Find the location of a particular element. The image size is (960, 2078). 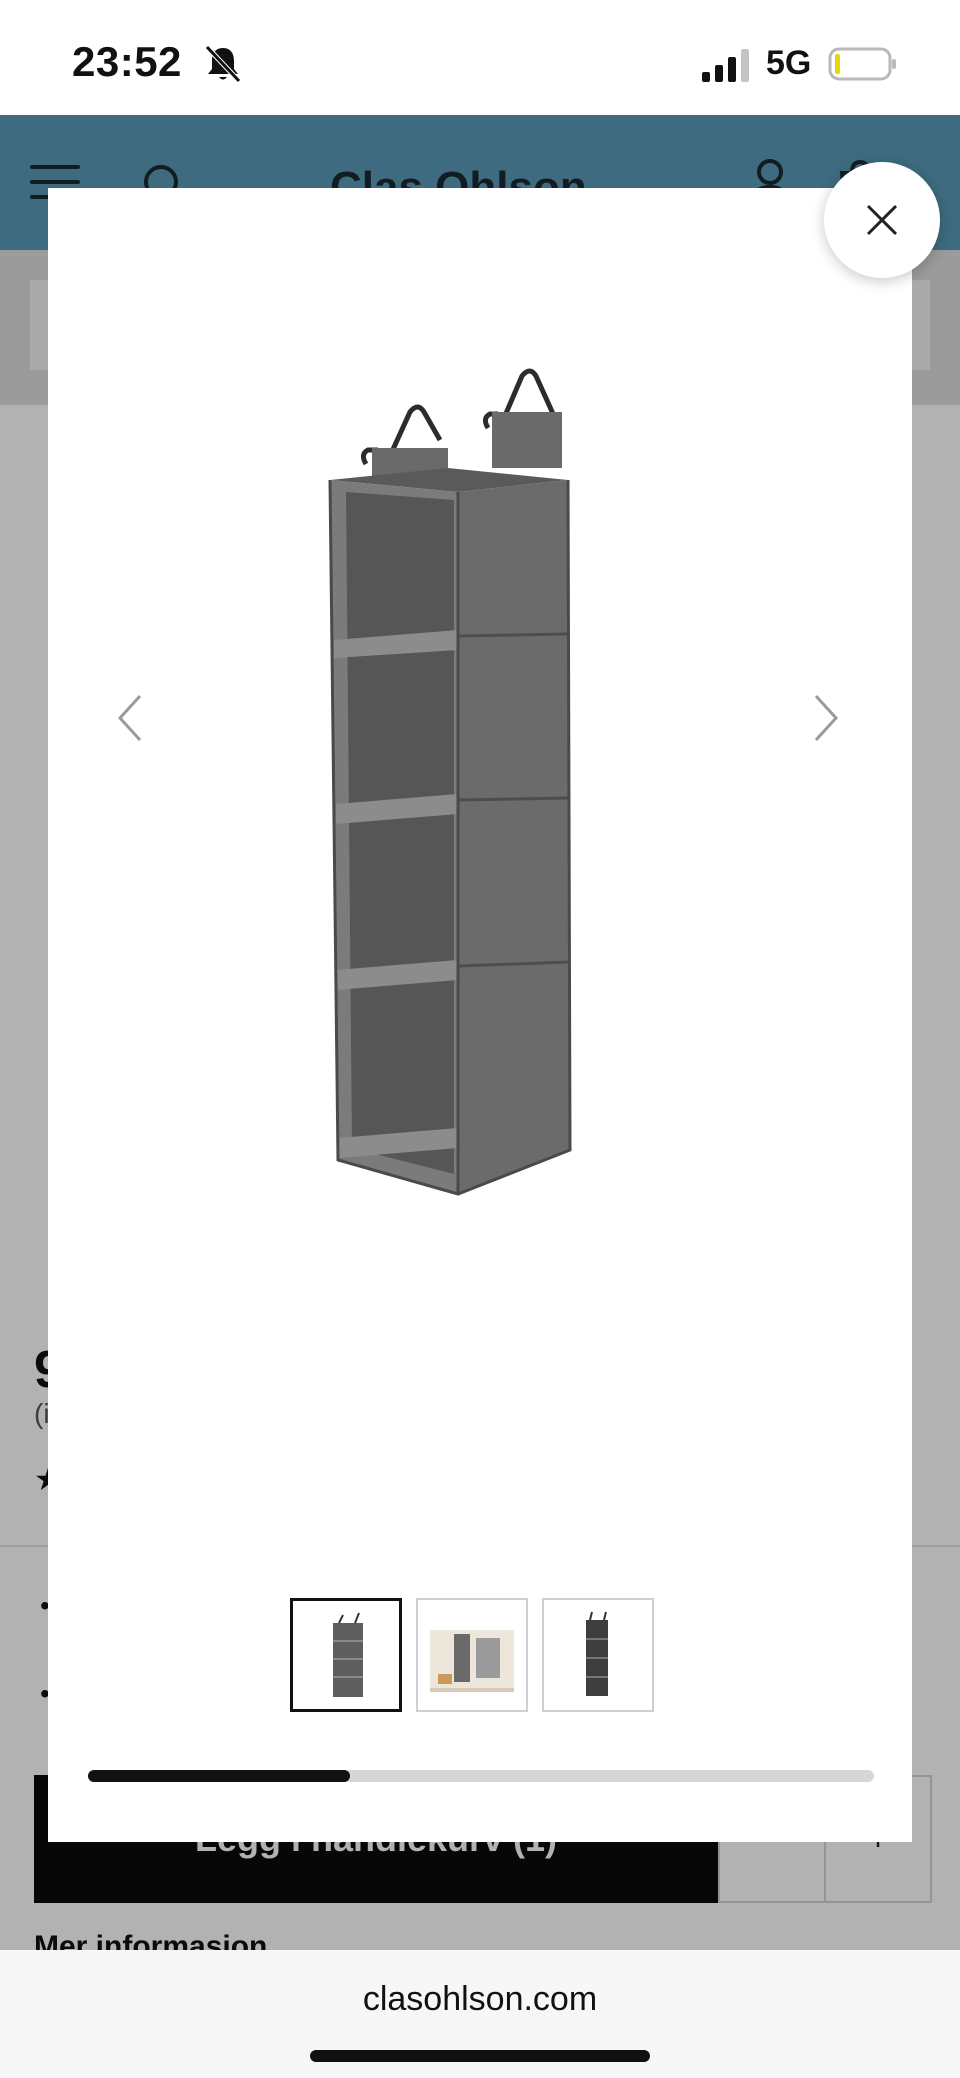

product-image is located at coordinates (450, 782).